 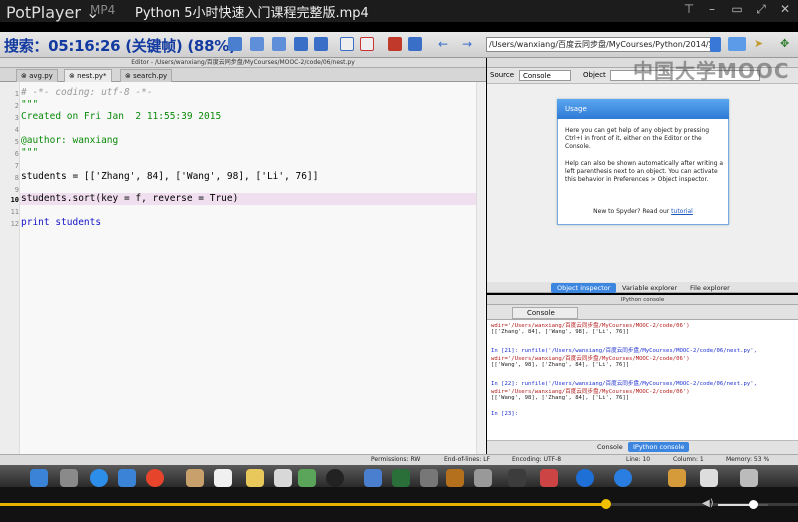 What do you see at coordinates (689, 11) in the screenshot?
I see `pin-icon: ⊤` at bounding box center [689, 11].